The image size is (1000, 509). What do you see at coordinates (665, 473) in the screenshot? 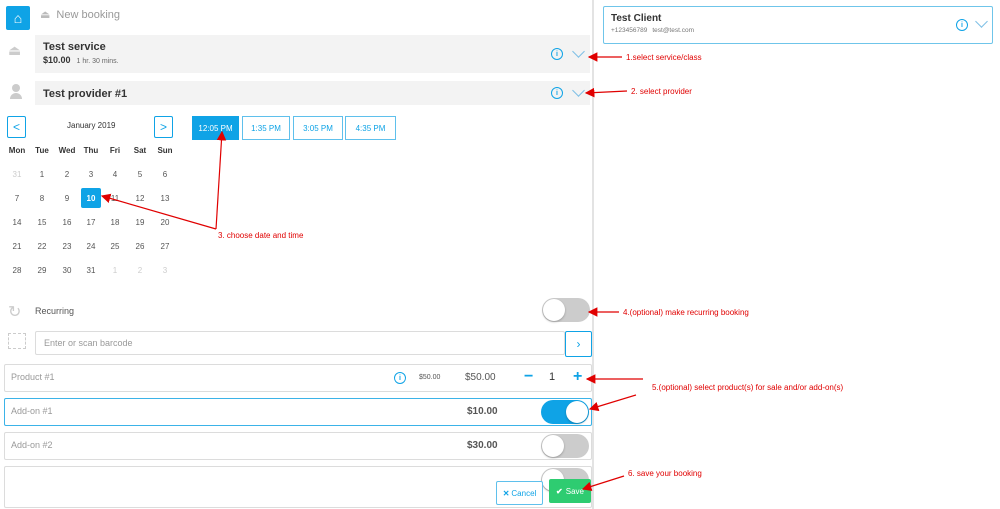
I see `annotation-6: 6. save your booking` at bounding box center [665, 473].